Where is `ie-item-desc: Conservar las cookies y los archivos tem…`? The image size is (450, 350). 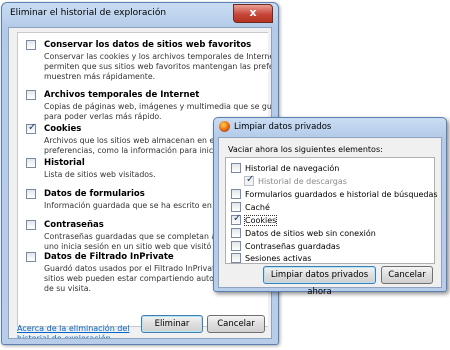 ie-item-desc: Conservar las cookies y los archivos tem… is located at coordinates (157, 66).